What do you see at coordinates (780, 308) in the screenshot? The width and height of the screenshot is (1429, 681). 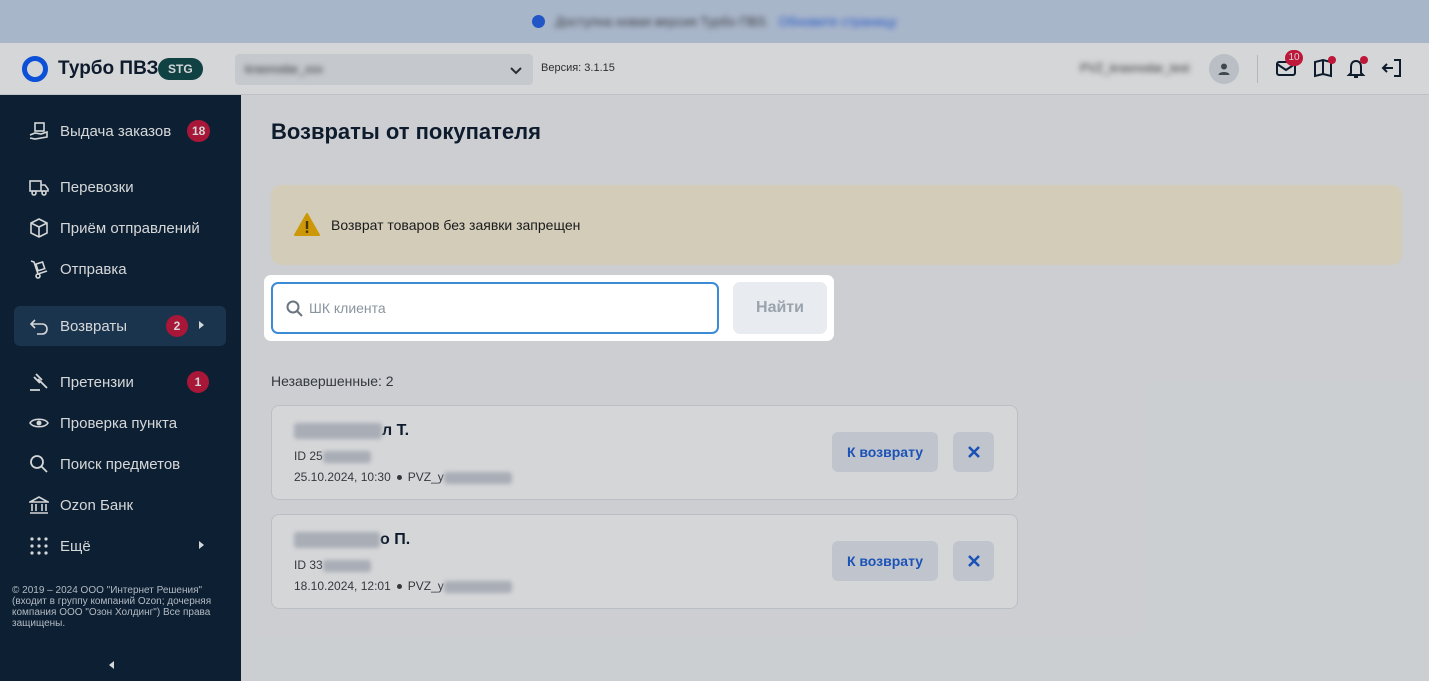 I see `find-button: Найти` at bounding box center [780, 308].